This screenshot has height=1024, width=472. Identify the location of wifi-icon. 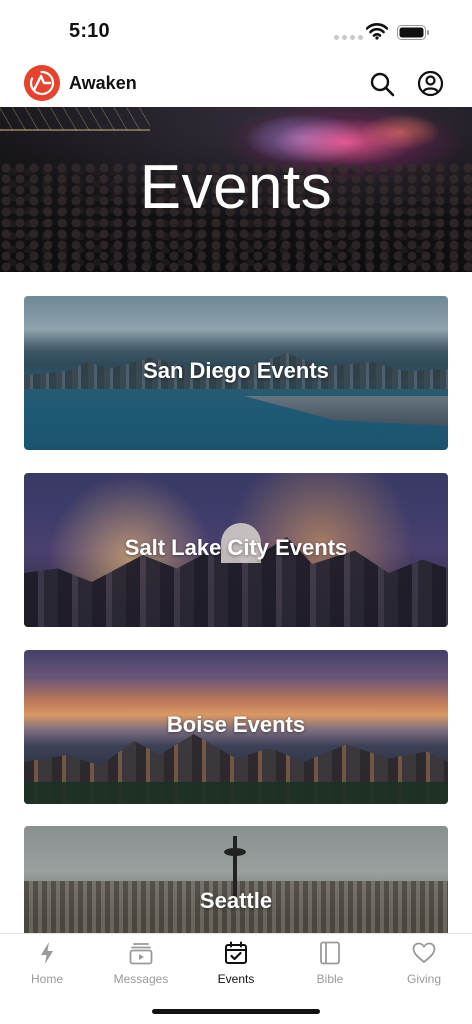
(377, 31).